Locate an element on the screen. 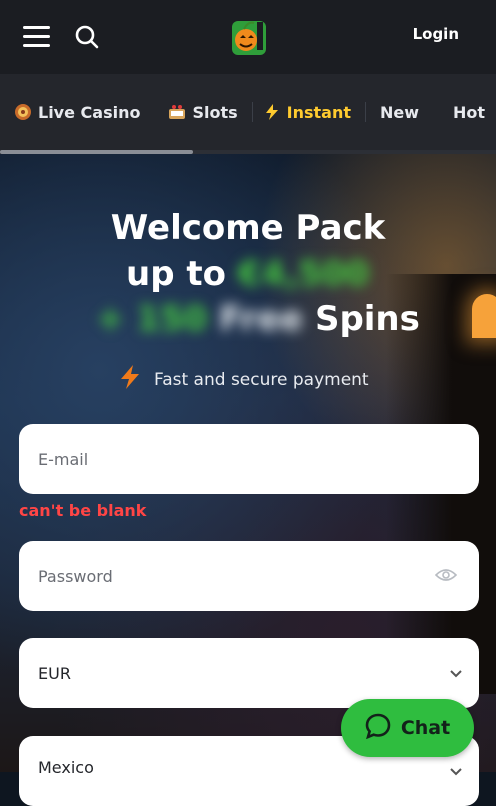 This screenshot has height=806, width=496. title-line-2: up to €4,500 is located at coordinates (247, 274).